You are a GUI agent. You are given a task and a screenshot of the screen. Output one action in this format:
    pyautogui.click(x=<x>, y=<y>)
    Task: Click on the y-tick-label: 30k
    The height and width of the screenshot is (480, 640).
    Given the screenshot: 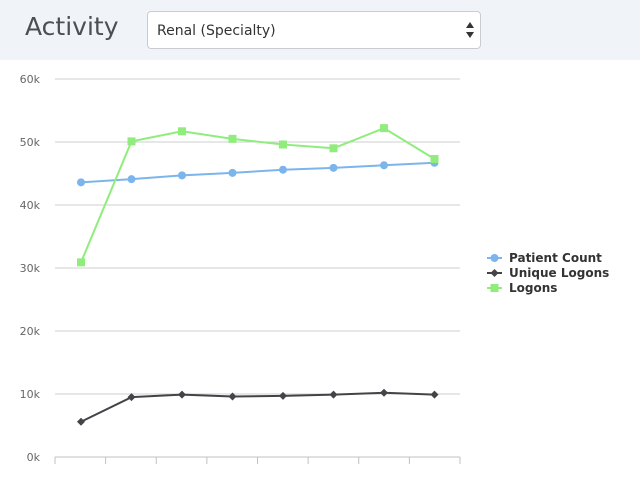 What is the action you would take?
    pyautogui.click(x=30, y=268)
    